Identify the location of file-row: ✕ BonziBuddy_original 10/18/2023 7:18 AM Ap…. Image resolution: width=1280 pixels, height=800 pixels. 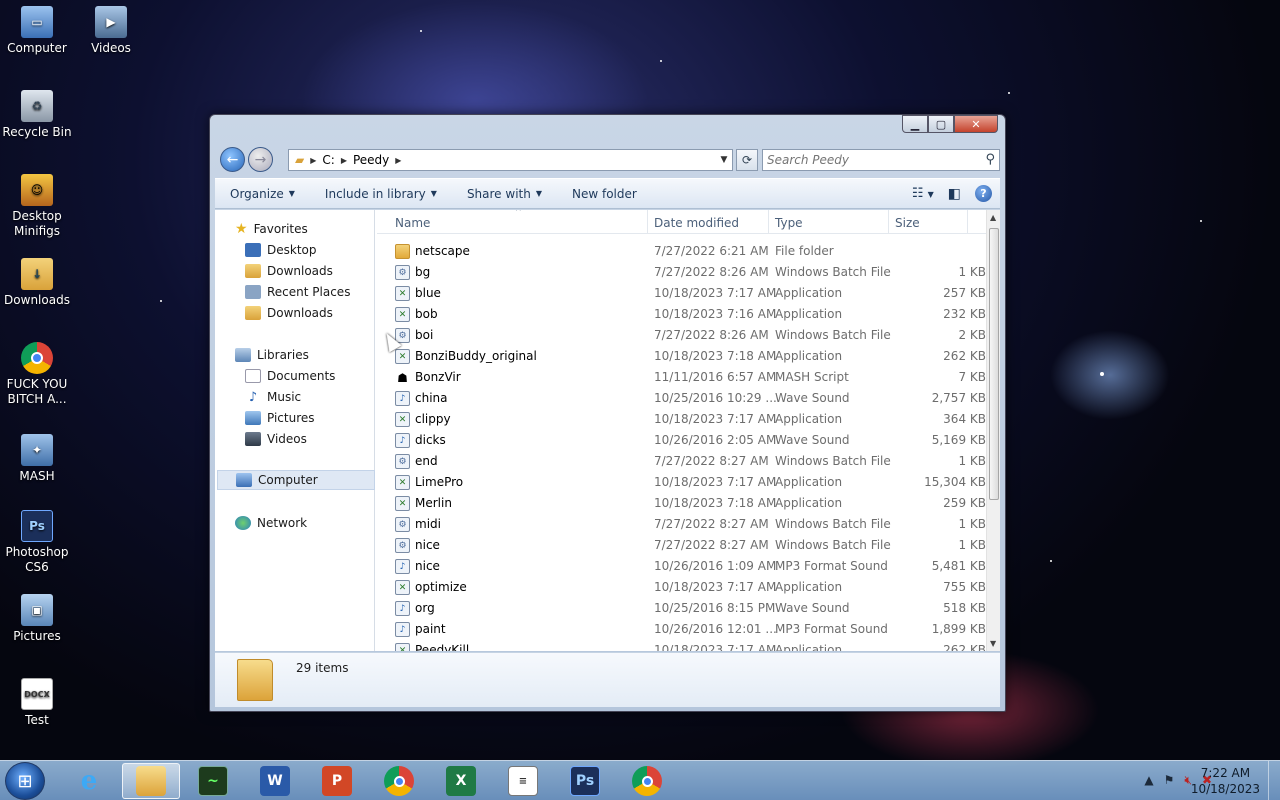
(681, 356).